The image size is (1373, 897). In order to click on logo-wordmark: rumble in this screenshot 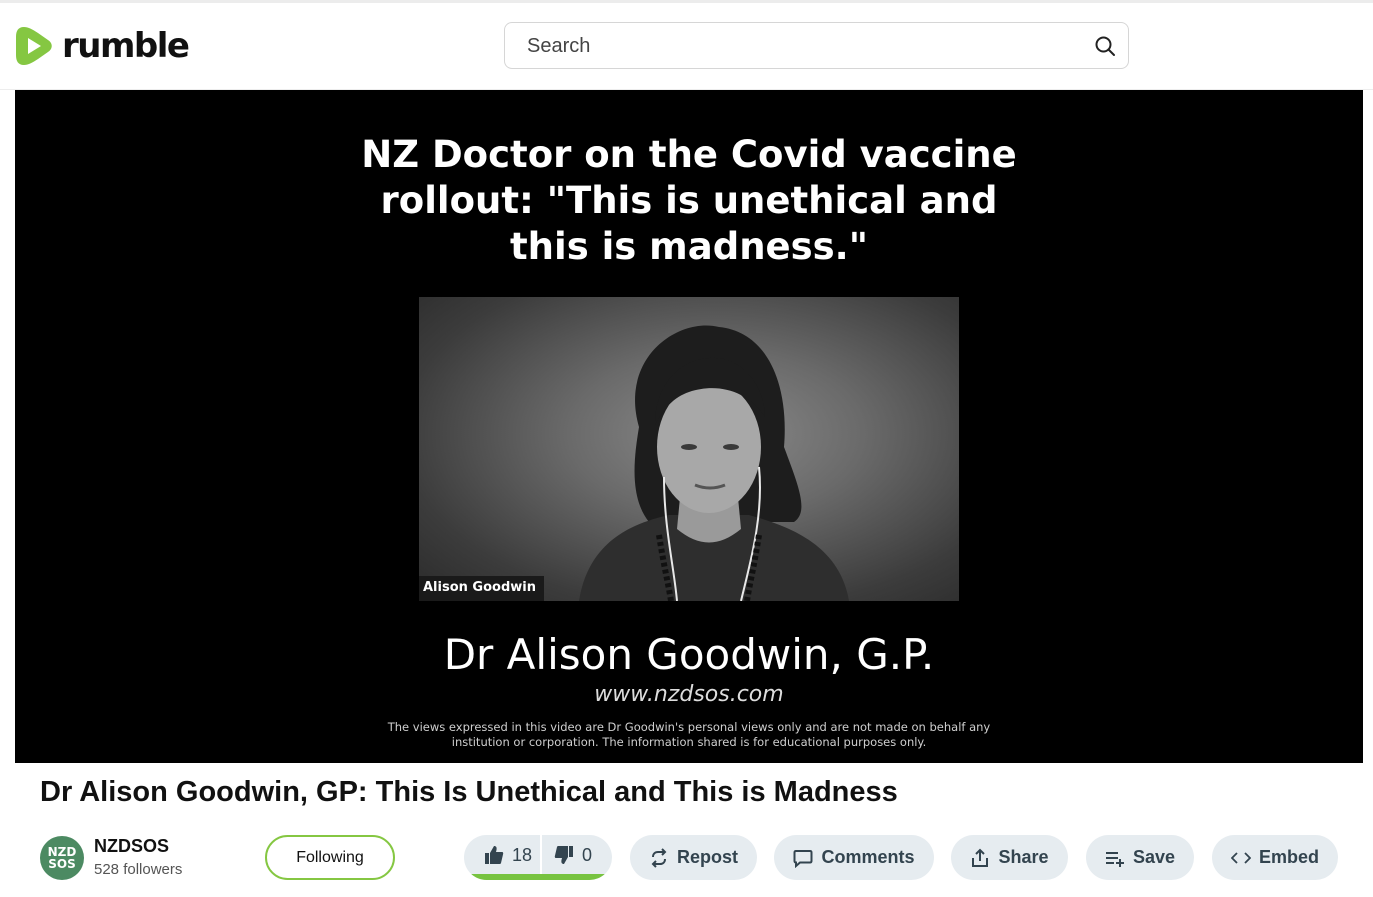, I will do `click(126, 46)`.